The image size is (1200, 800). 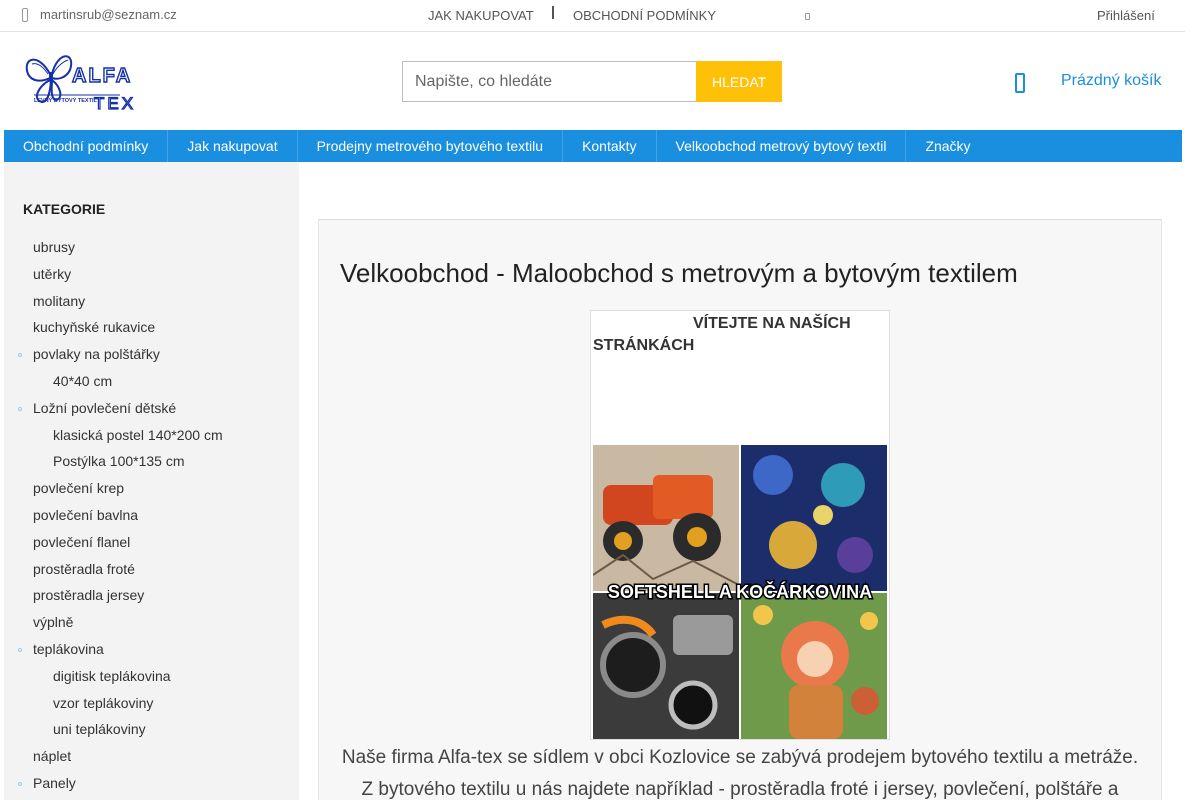 I want to click on contact-email: martinsrub@seznam.cz, so click(x=99, y=14).